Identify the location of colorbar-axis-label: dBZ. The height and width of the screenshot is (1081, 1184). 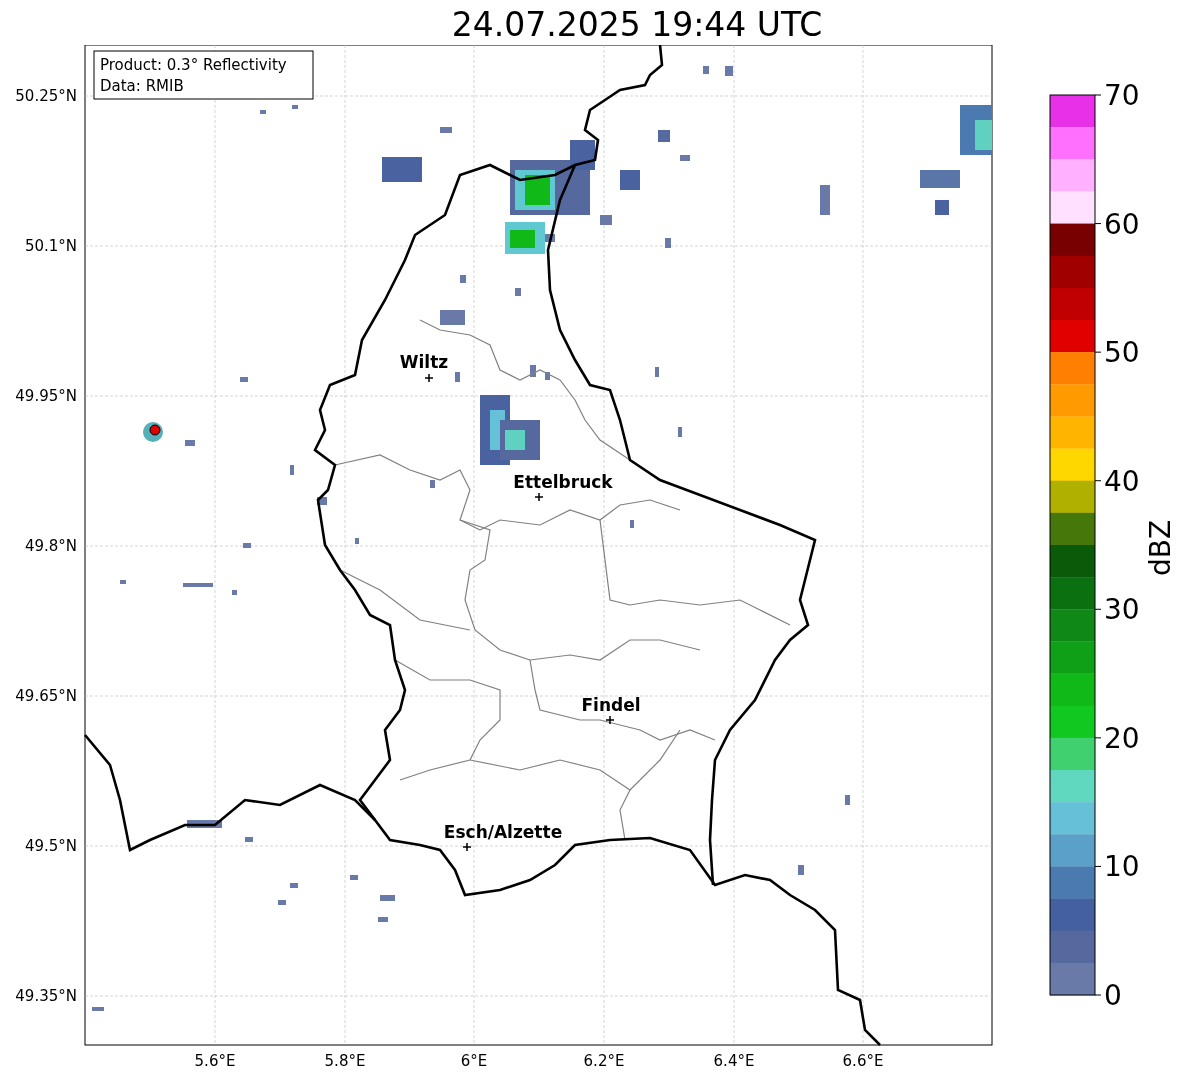
(1160, 548).